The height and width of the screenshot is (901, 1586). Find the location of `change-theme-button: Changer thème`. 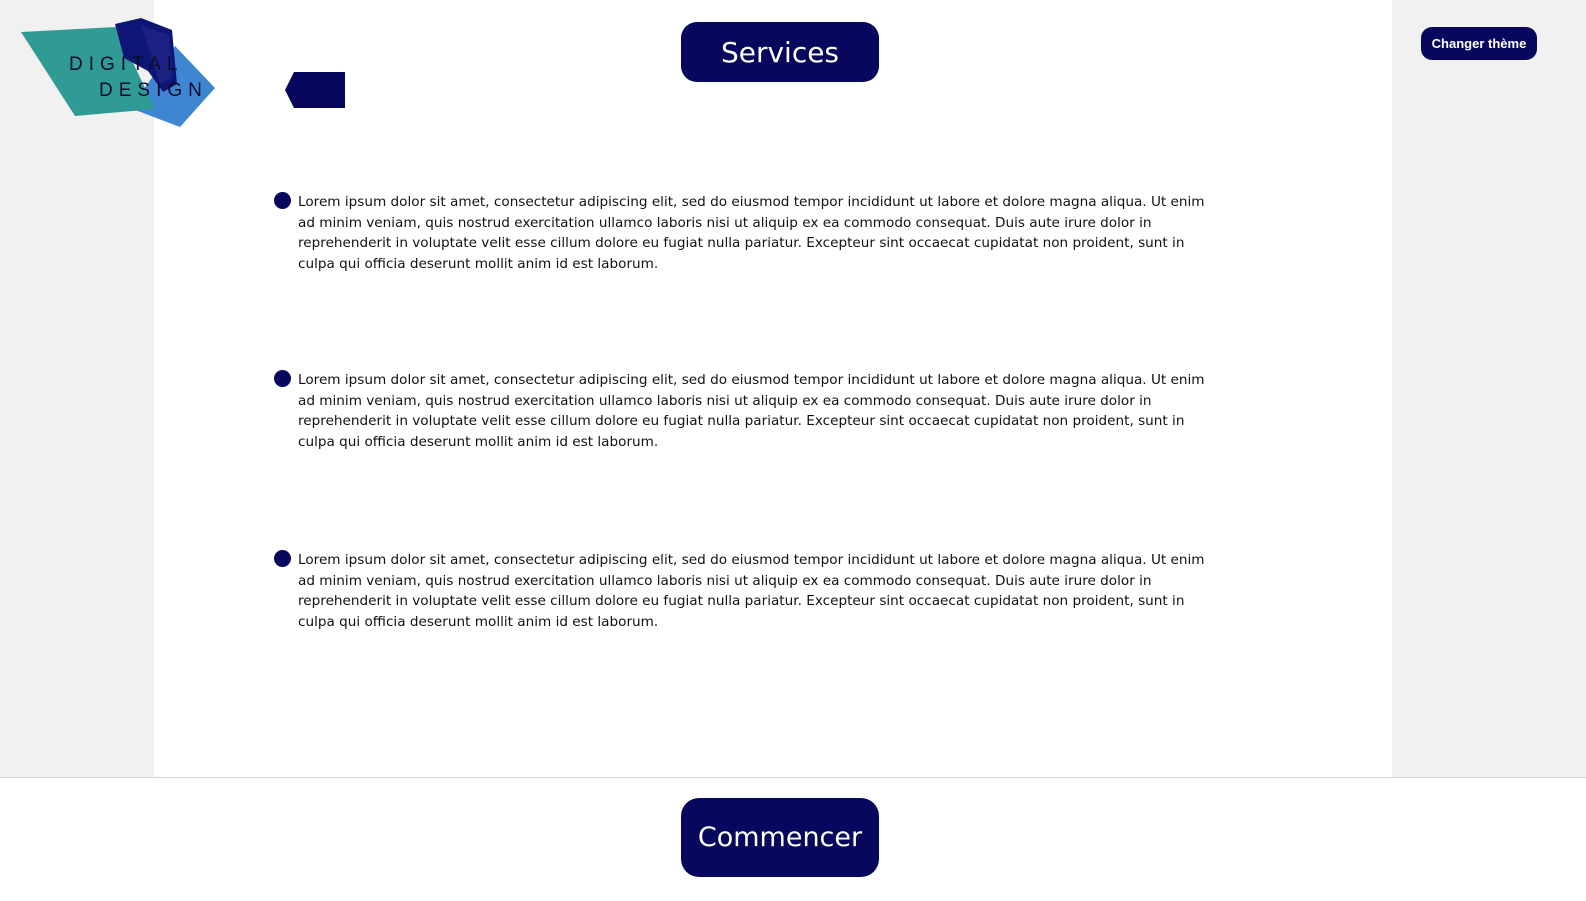

change-theme-button: Changer thème is located at coordinates (1479, 43).